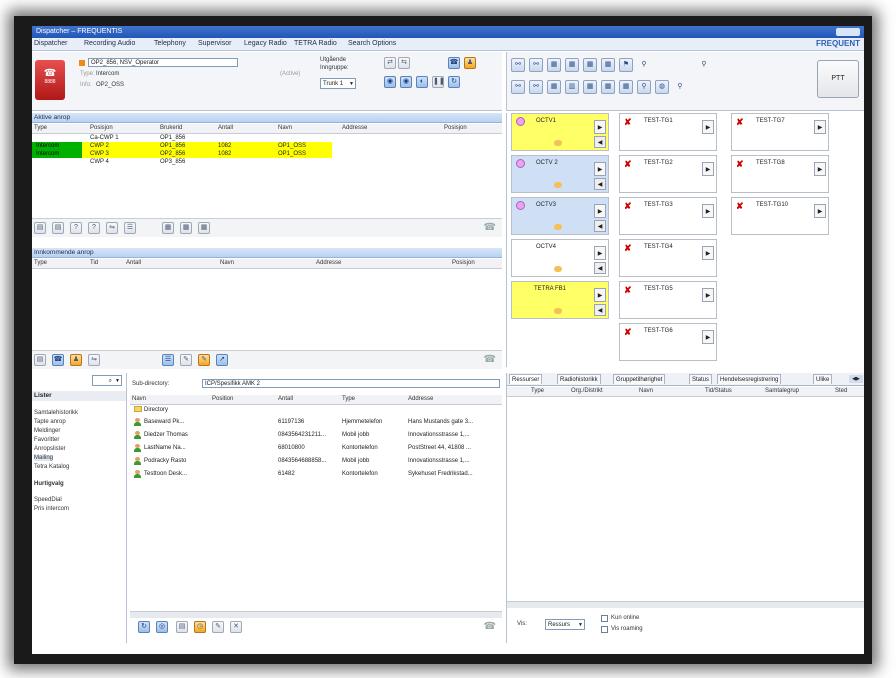  I want to click on flag-icon: ⚑, so click(626, 65).